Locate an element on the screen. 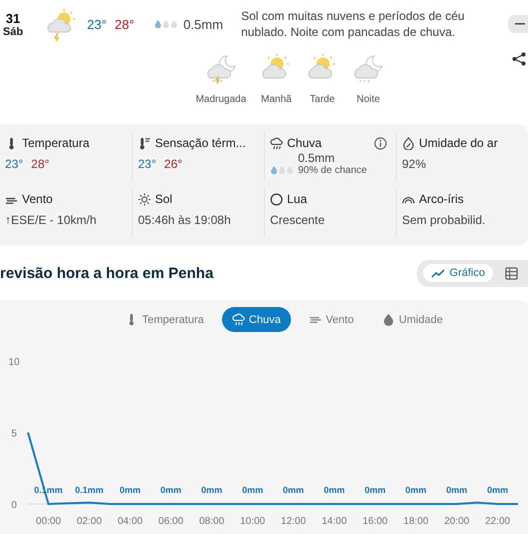  y-axis-label: 5 is located at coordinates (14, 434).